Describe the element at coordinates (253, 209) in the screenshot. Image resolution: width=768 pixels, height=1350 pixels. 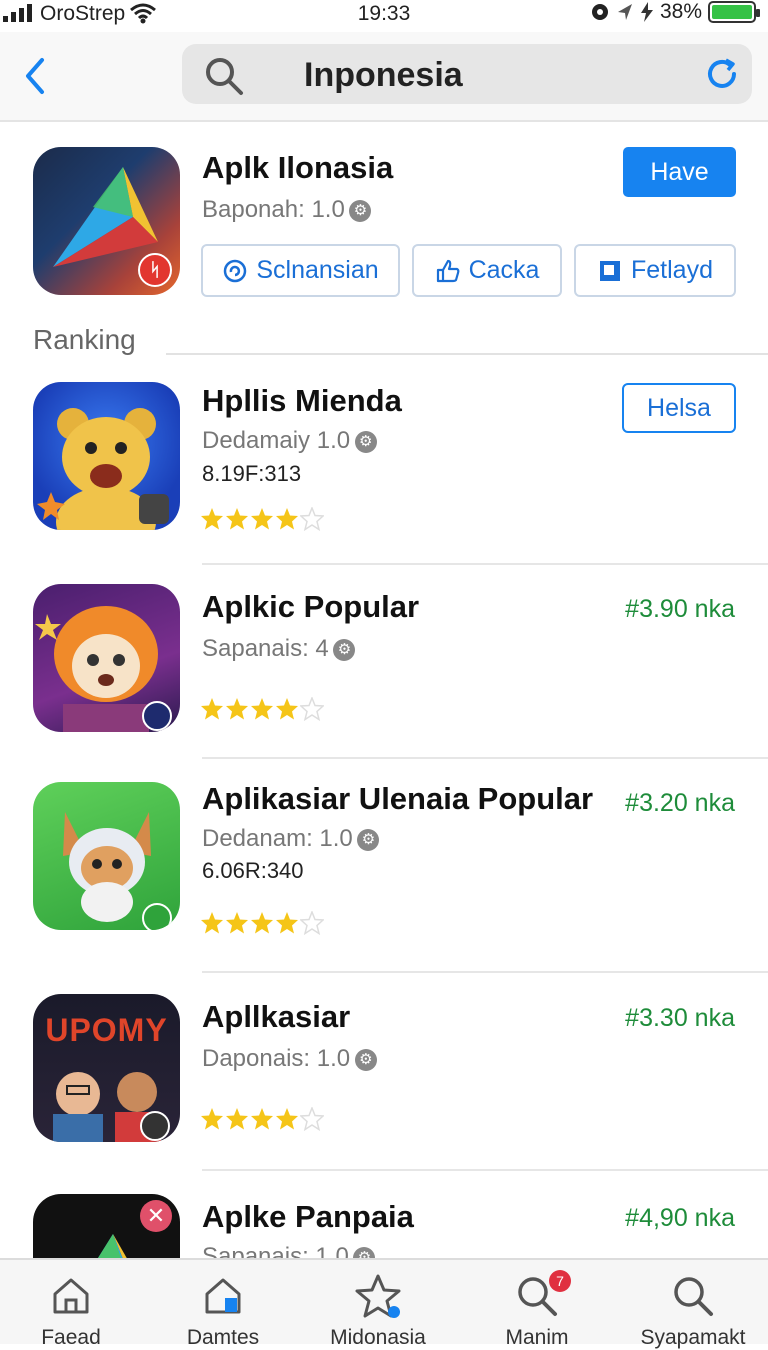
I see `featured-subtitle-label: Baponah:` at that location.